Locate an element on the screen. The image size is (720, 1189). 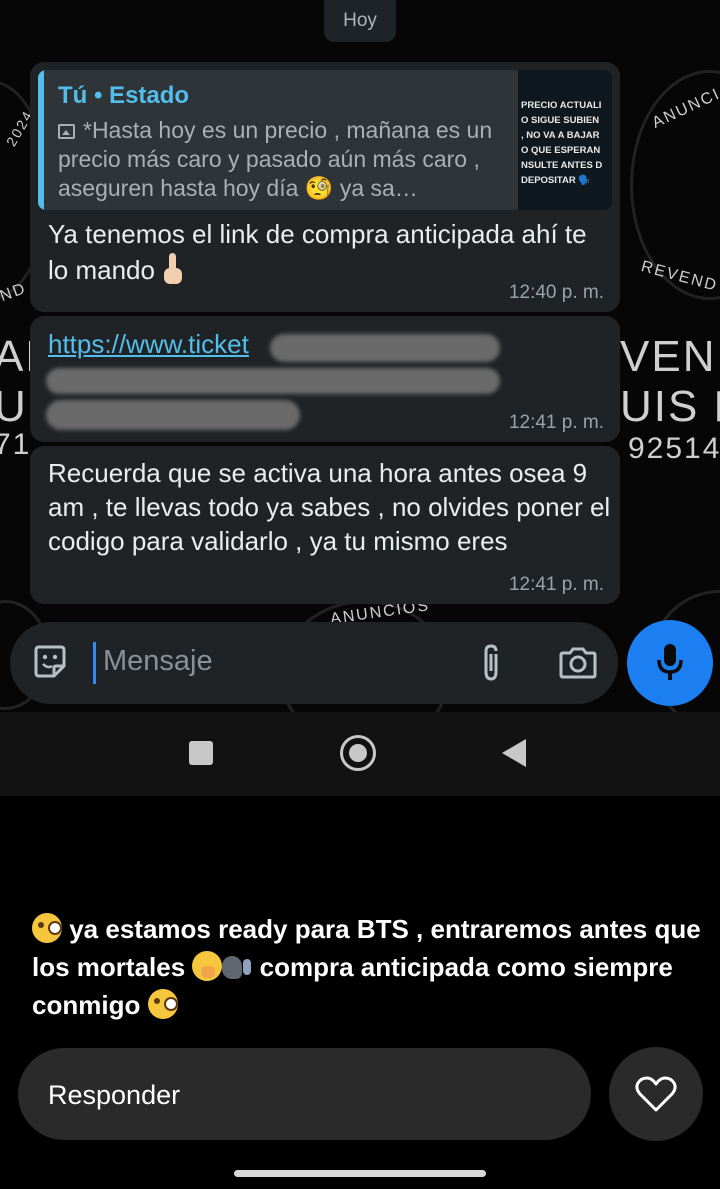
nav-recents-icon is located at coordinates (201, 753).